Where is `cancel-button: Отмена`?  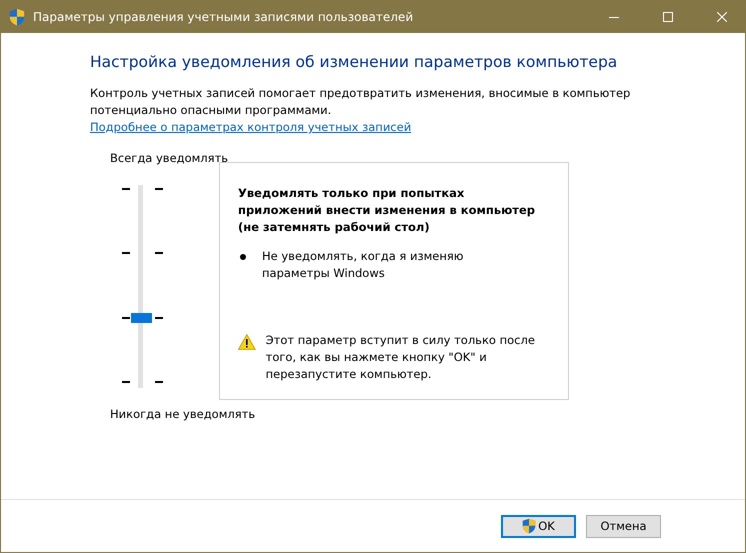 cancel-button: Отмена is located at coordinates (623, 526).